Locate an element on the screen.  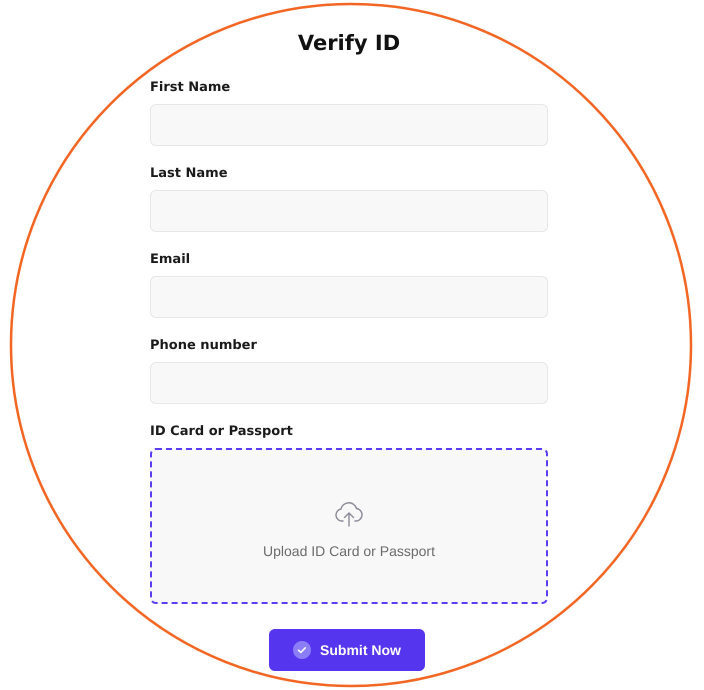
upload-dropzone: Upload ID Card or Passport is located at coordinates (349, 526).